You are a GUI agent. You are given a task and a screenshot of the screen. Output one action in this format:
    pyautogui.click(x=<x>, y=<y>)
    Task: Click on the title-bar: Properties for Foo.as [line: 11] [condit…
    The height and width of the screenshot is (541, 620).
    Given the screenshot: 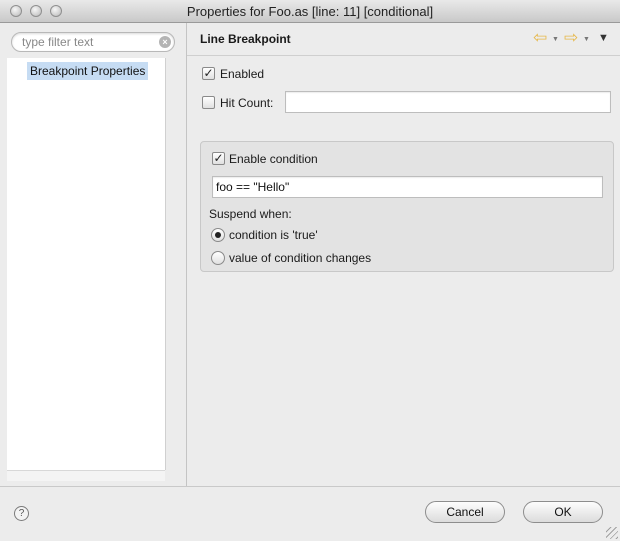 What is the action you would take?
    pyautogui.click(x=310, y=11)
    